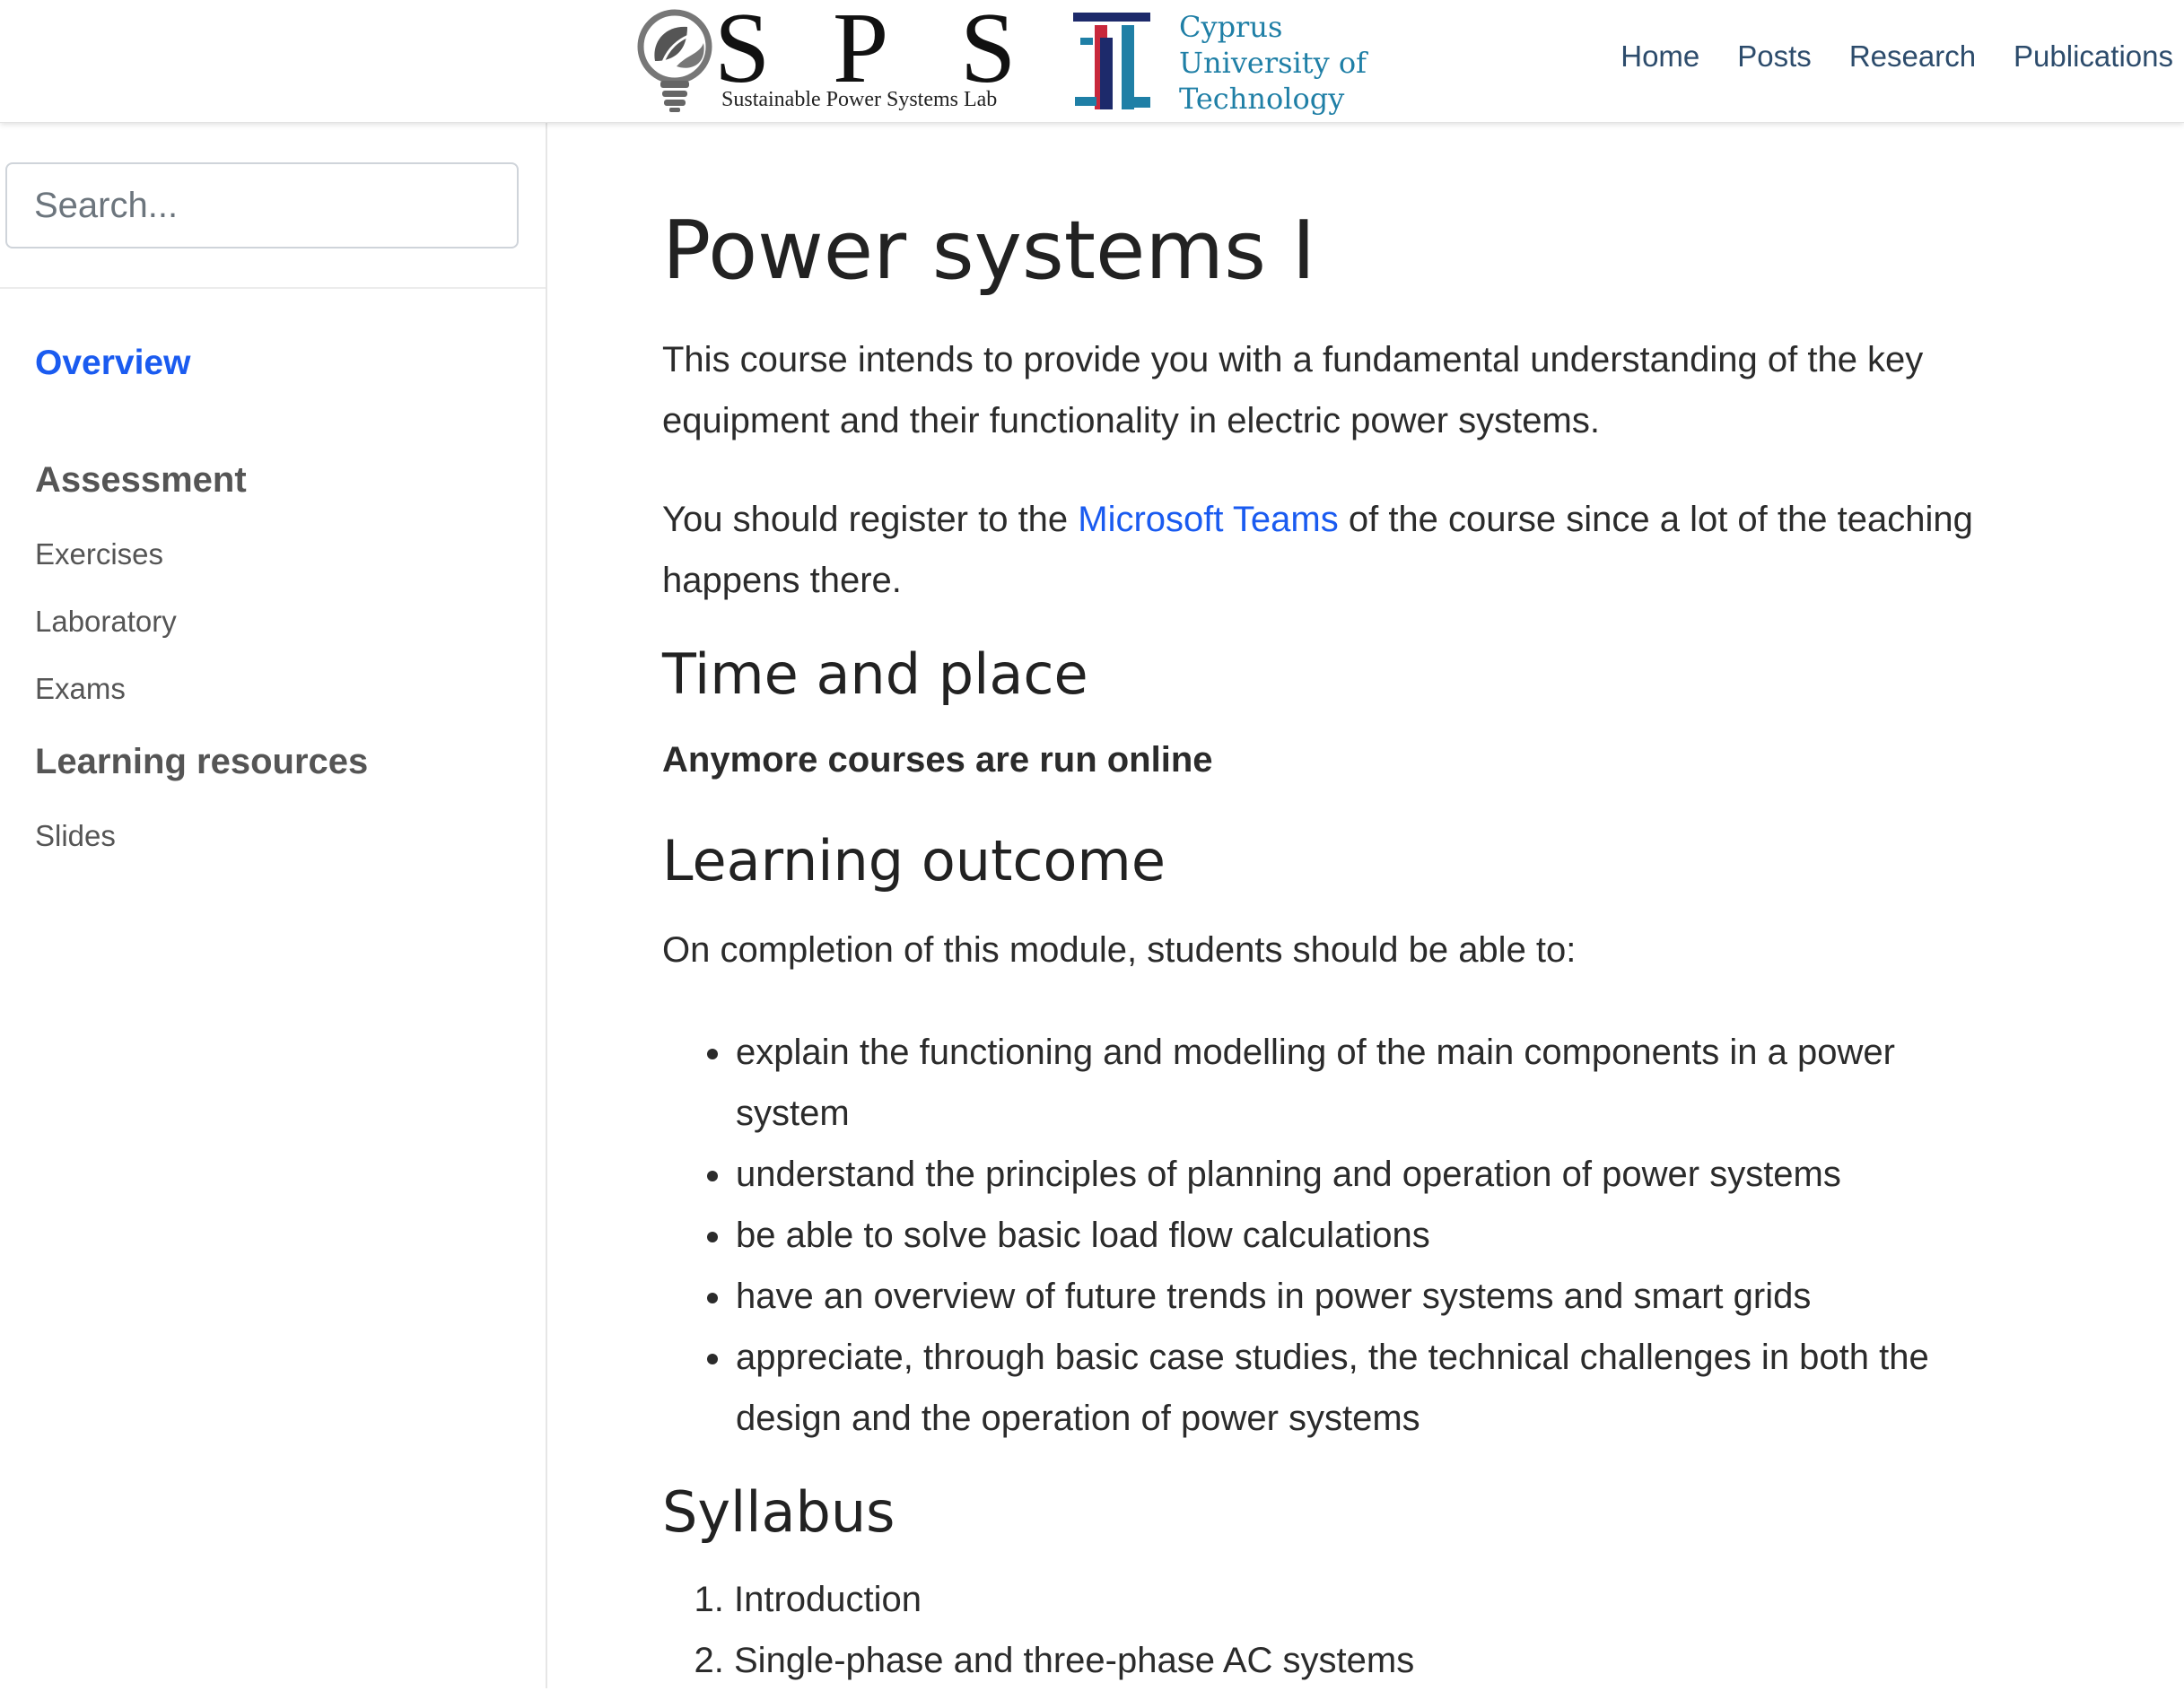 Image resolution: width=2184 pixels, height=1691 pixels. Describe the element at coordinates (937, 760) in the screenshot. I see `time-place-note: Anymore courses are run online` at that location.